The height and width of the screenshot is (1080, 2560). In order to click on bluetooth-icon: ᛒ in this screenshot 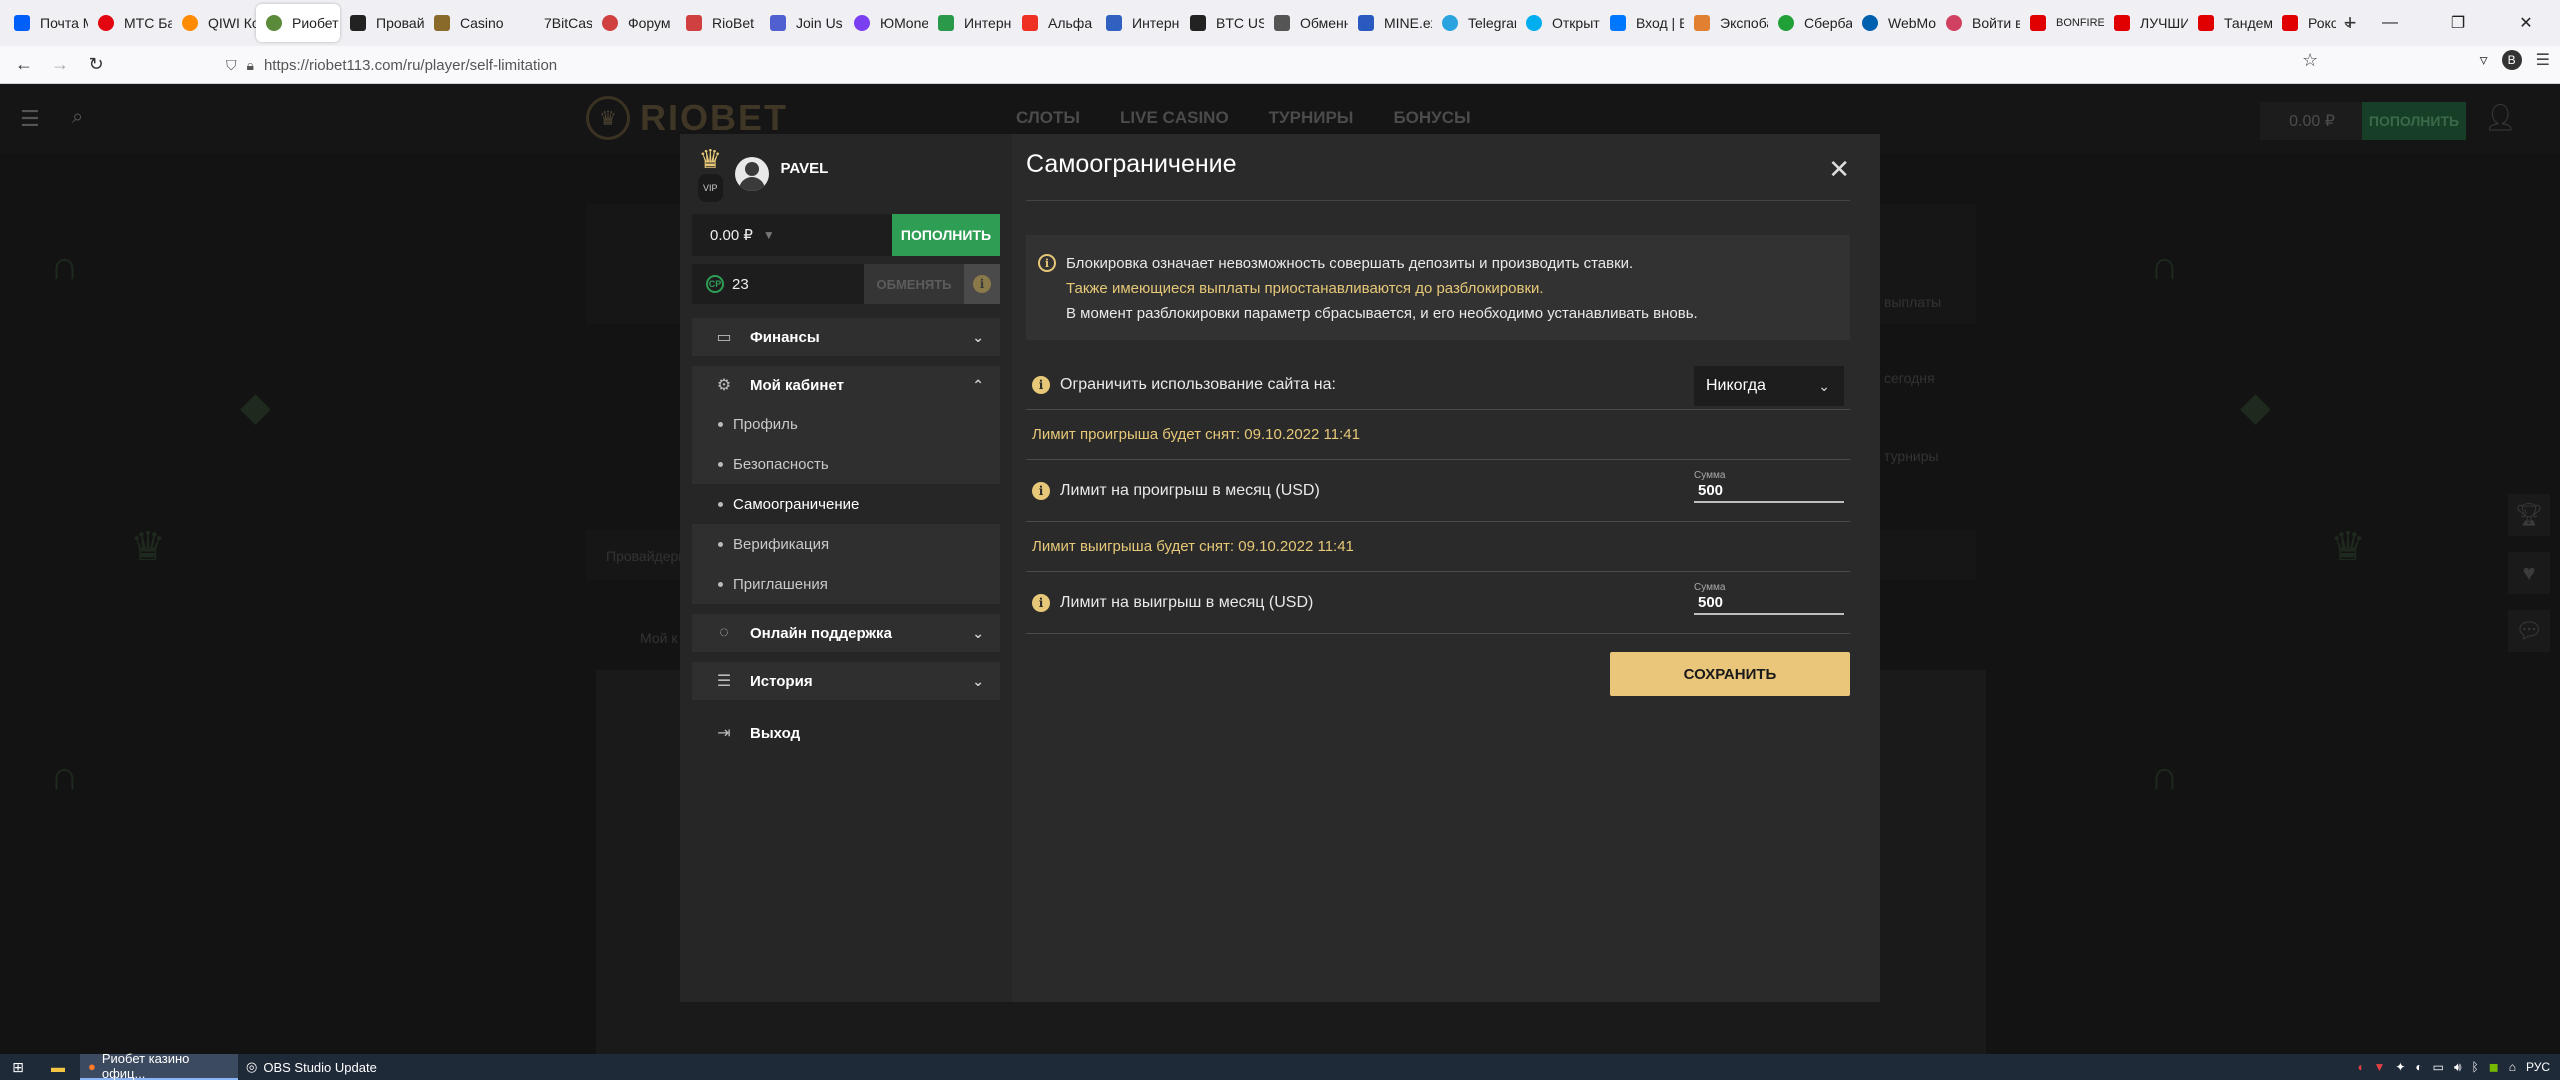, I will do `click(2475, 1067)`.